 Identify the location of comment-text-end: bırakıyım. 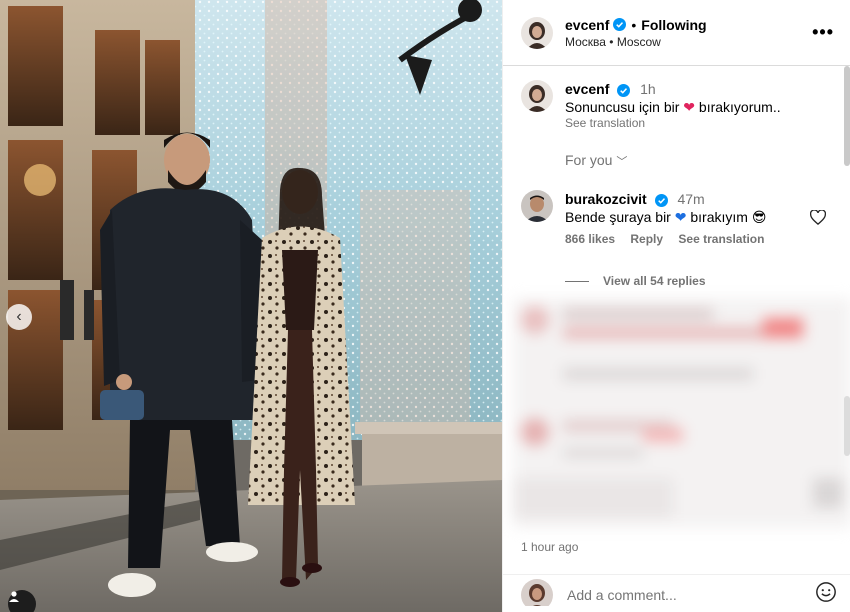
(719, 217).